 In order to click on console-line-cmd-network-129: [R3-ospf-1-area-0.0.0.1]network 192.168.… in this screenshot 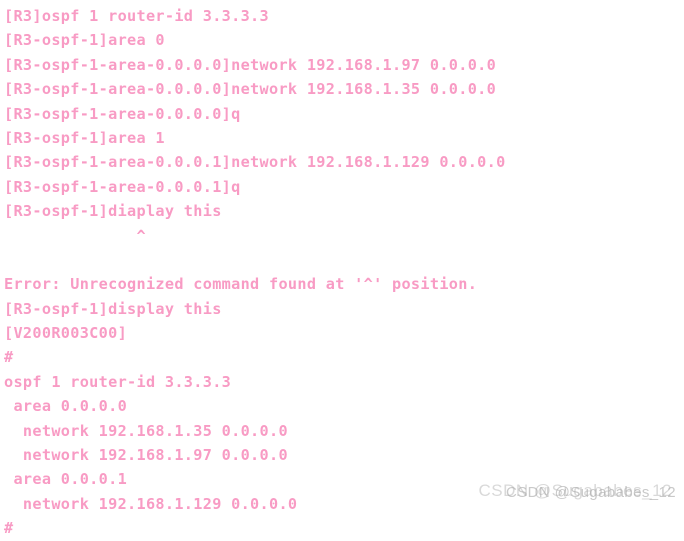, I will do `click(255, 162)`.